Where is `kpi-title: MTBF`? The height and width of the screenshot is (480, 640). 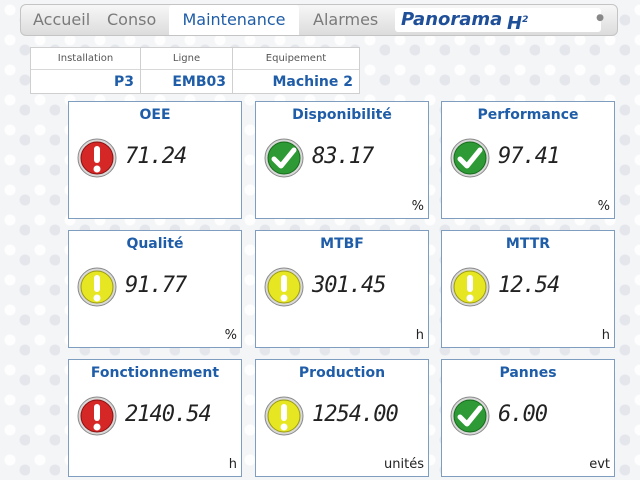 kpi-title: MTBF is located at coordinates (342, 244).